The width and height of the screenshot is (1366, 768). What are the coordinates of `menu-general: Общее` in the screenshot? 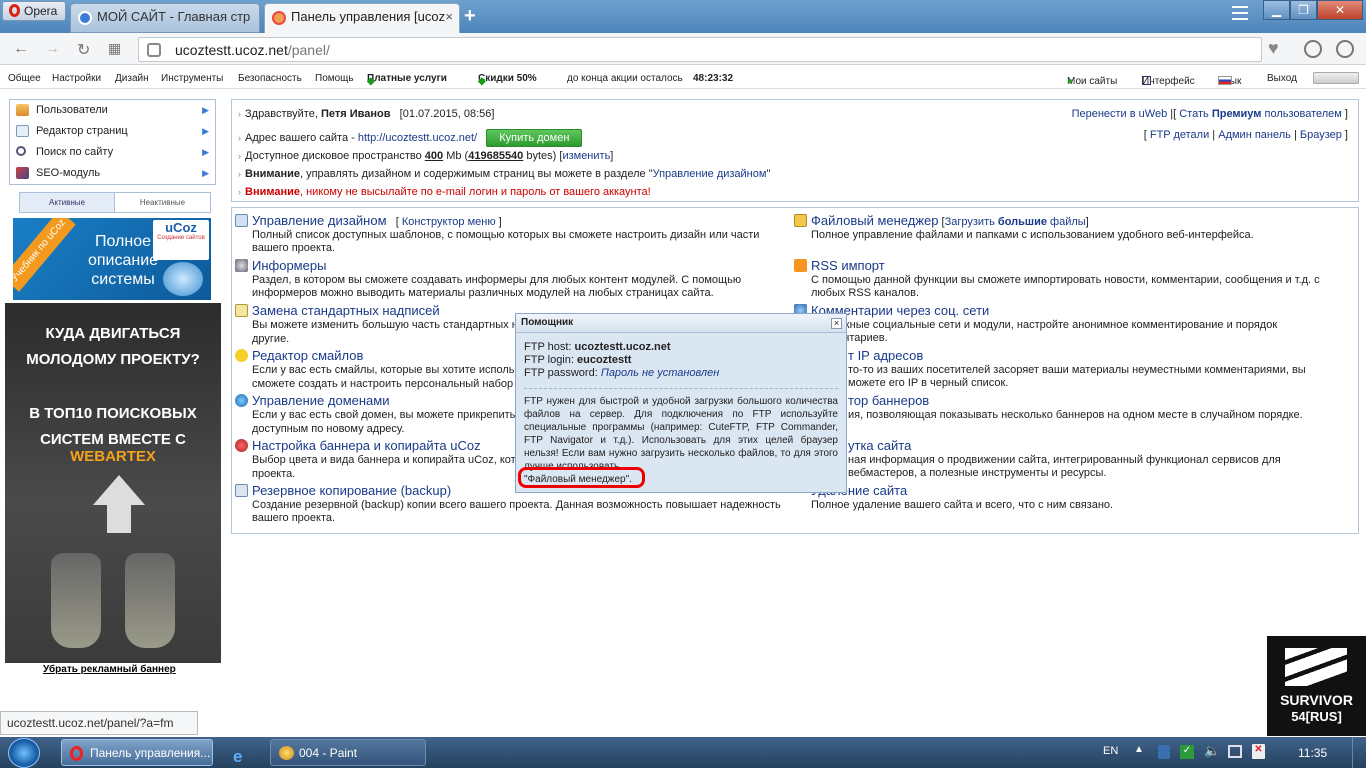 It's located at (24, 78).